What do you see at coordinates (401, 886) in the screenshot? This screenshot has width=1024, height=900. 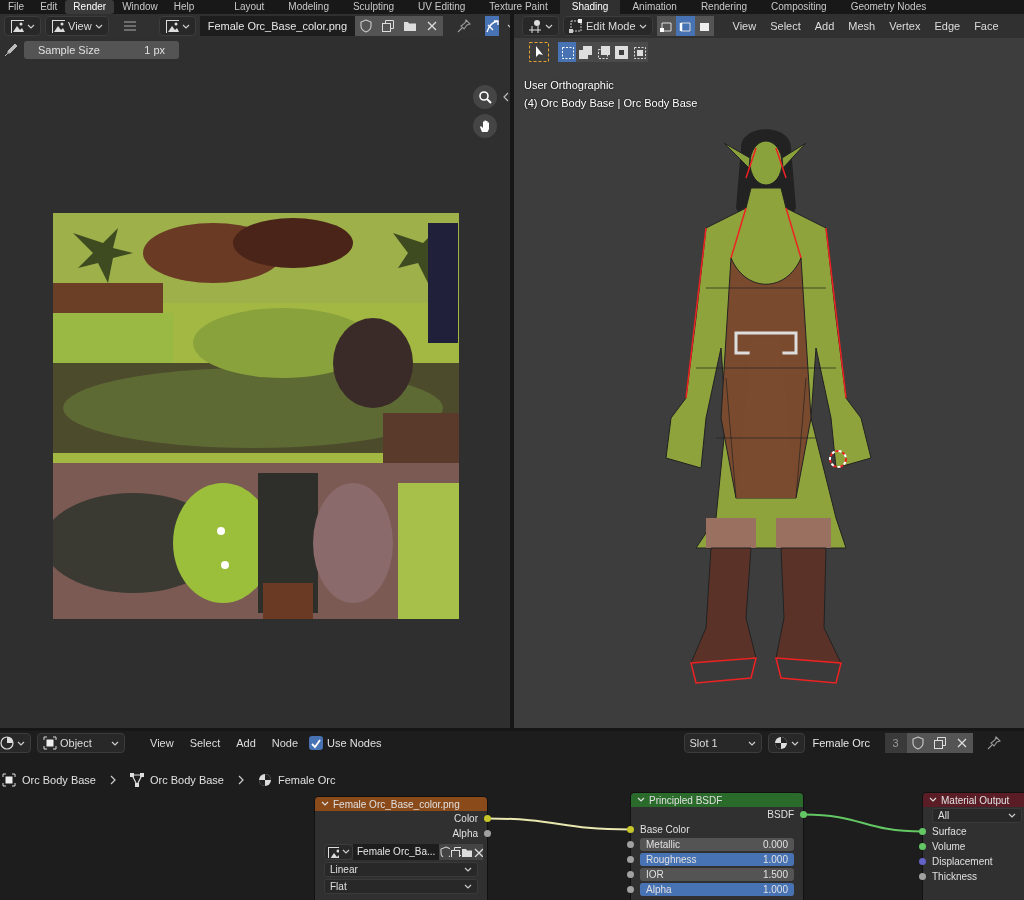 I see `node-dropdown: Flat` at bounding box center [401, 886].